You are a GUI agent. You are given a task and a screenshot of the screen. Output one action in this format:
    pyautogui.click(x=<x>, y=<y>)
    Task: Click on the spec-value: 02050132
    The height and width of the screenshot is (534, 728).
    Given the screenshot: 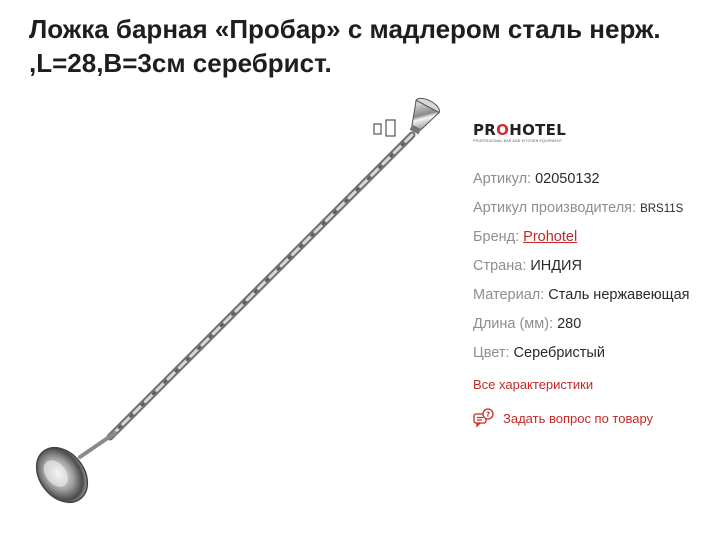 What is the action you would take?
    pyautogui.click(x=567, y=179)
    